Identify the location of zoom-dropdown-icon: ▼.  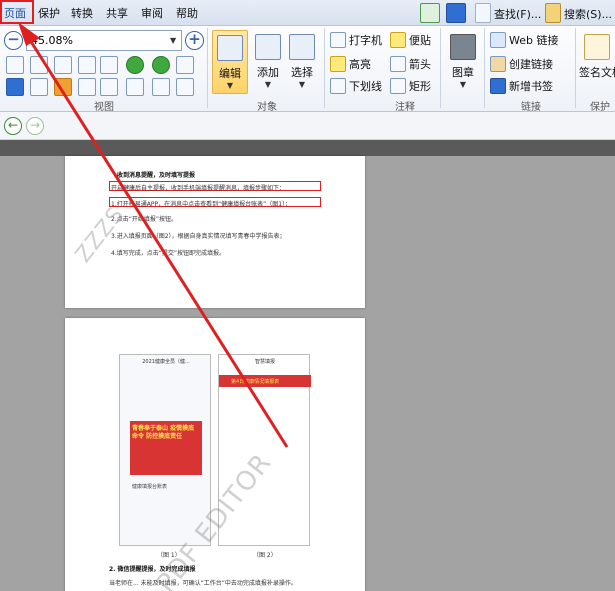
(173, 40).